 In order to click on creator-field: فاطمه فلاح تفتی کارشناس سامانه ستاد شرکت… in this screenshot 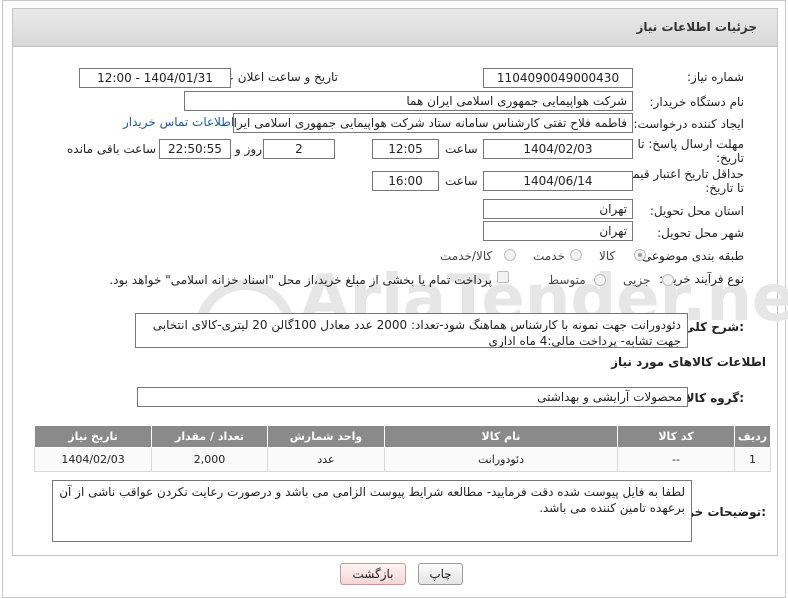, I will do `click(433, 123)`.